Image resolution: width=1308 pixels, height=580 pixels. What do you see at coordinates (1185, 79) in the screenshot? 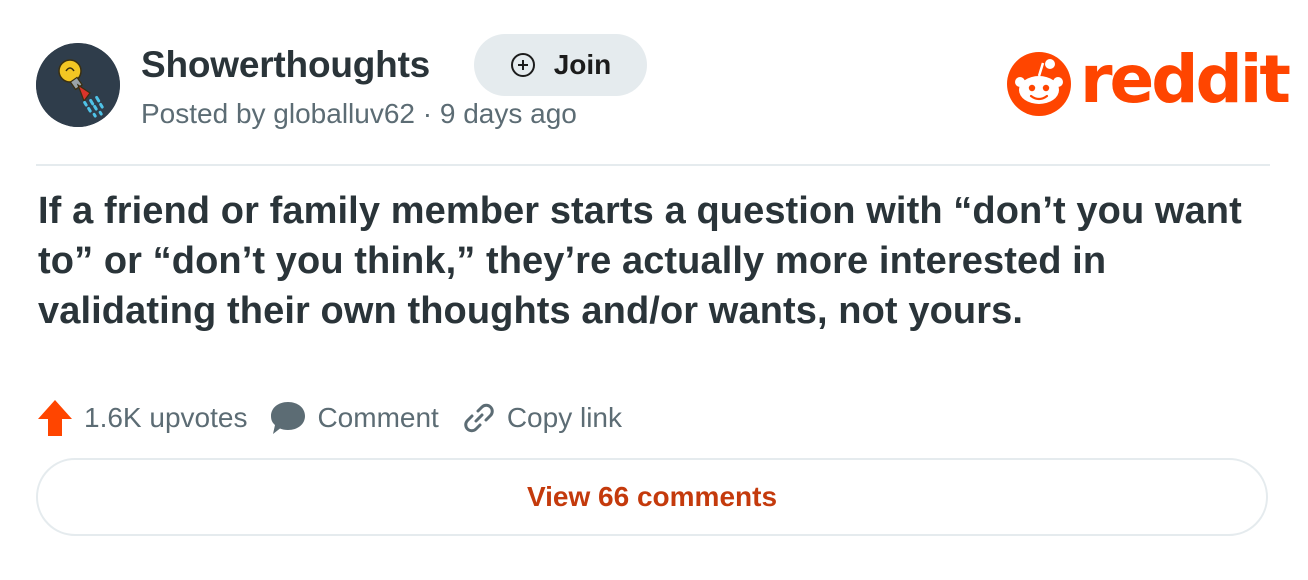
I see `reddit-wordmark: reddit` at bounding box center [1185, 79].